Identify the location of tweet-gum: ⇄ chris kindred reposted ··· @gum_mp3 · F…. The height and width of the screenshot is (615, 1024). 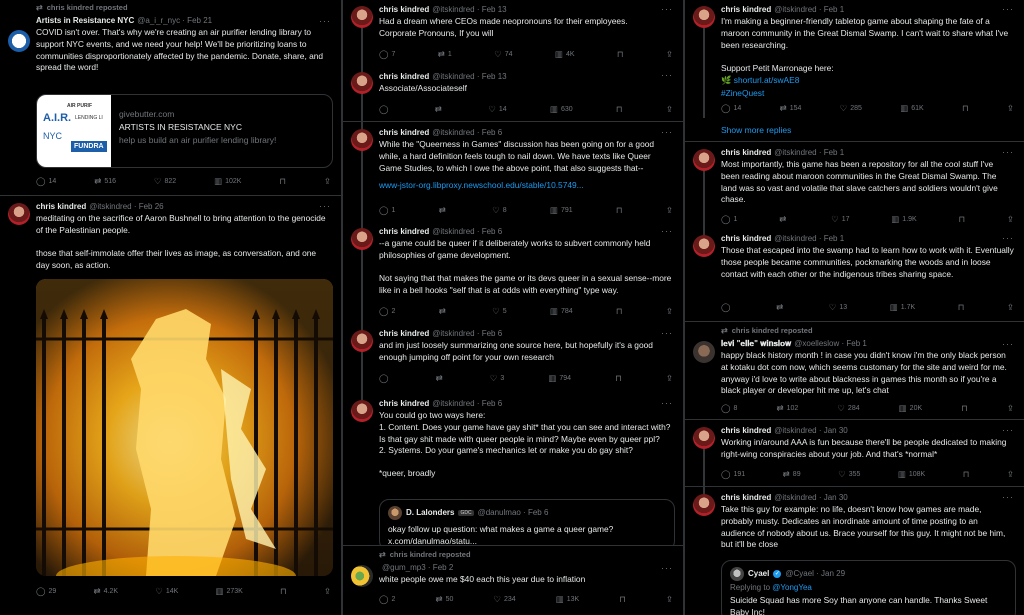
(513, 581).